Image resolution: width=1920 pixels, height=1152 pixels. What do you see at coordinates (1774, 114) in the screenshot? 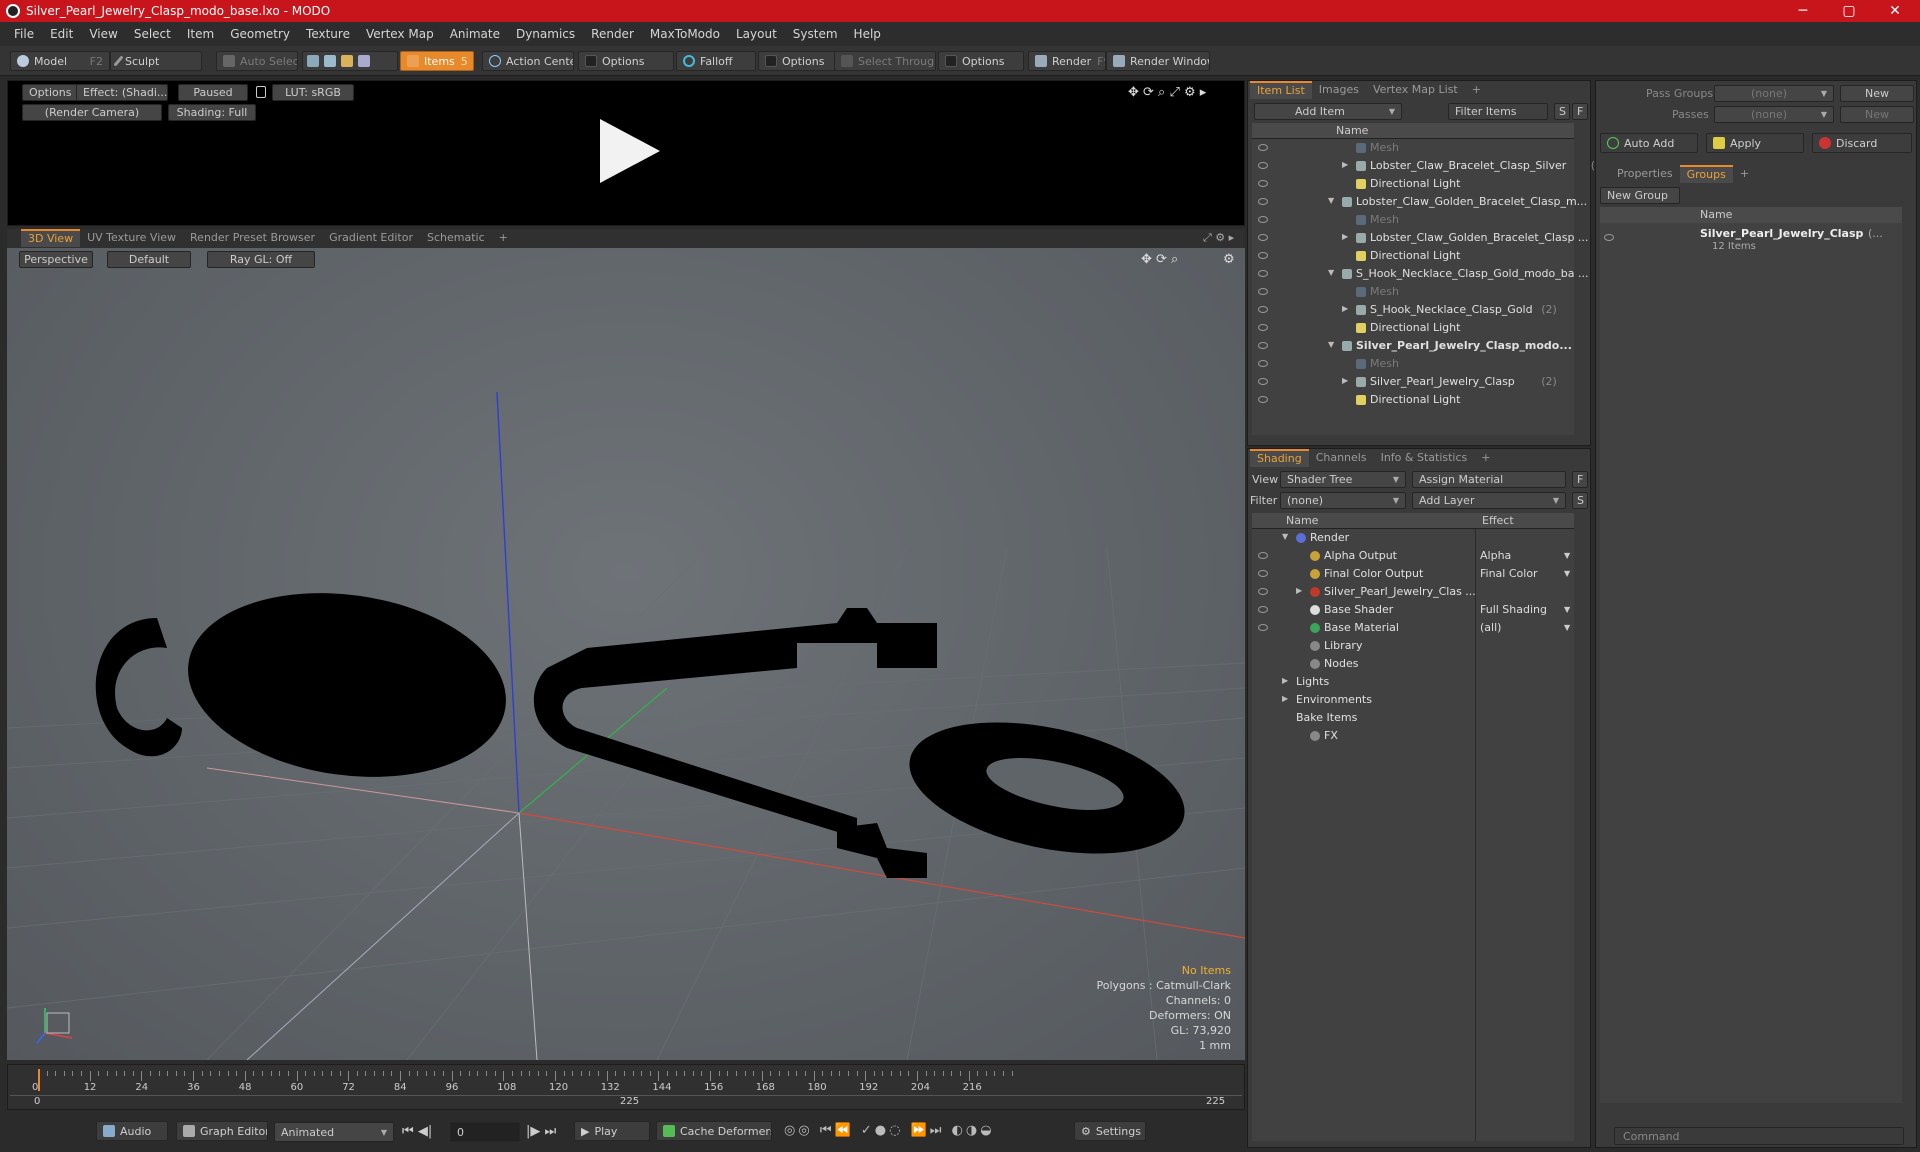
I see `passes-dropdown: (none) ▼` at bounding box center [1774, 114].